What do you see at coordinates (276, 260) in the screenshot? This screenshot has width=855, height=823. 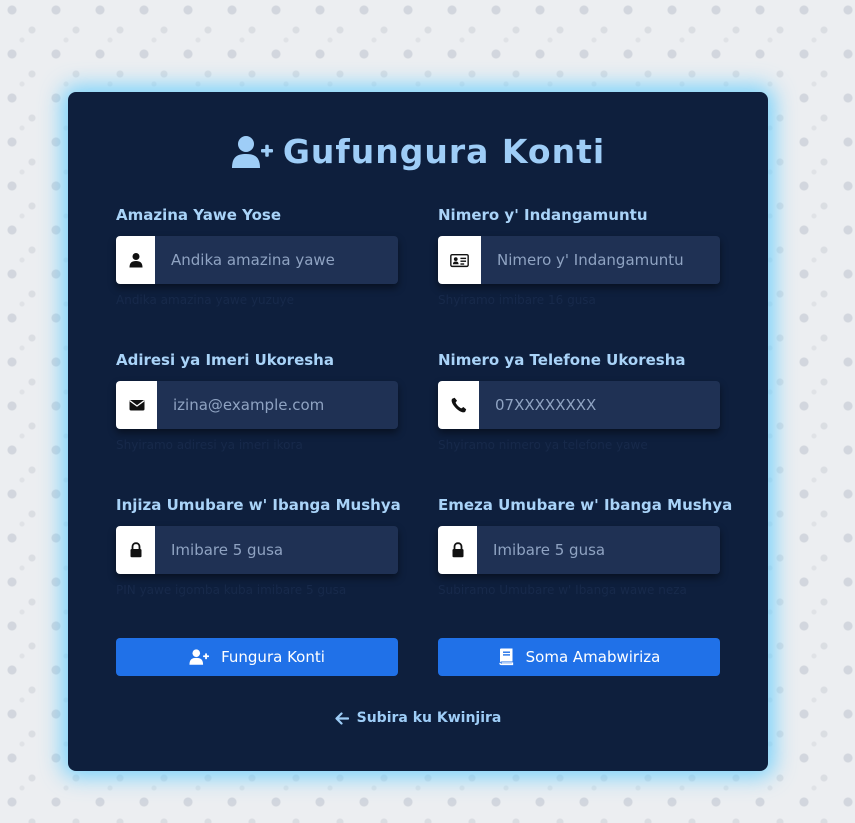 I see `full-name-input` at bounding box center [276, 260].